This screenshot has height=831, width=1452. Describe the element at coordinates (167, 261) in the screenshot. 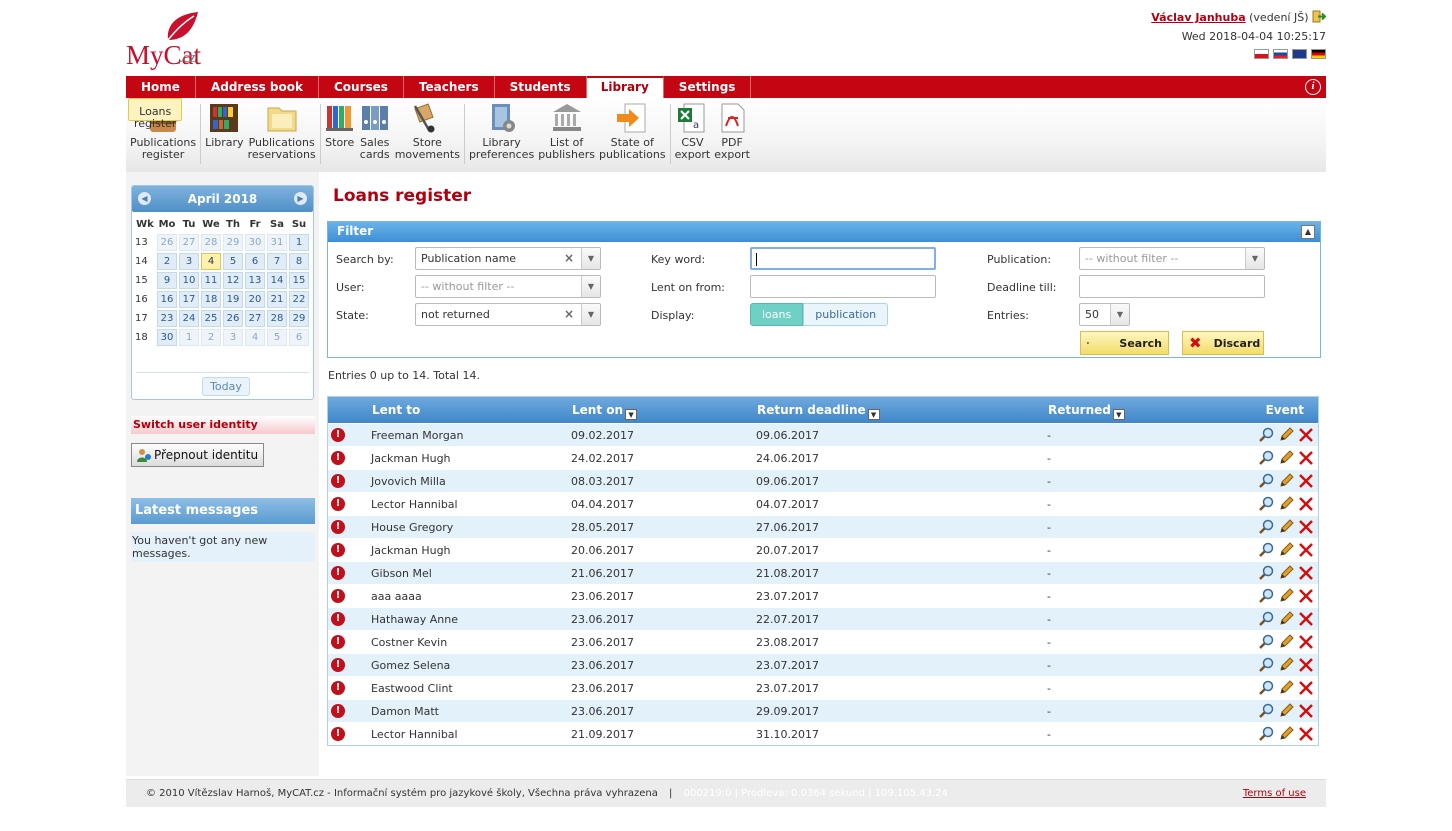

I see `calendar-day: 2` at that location.